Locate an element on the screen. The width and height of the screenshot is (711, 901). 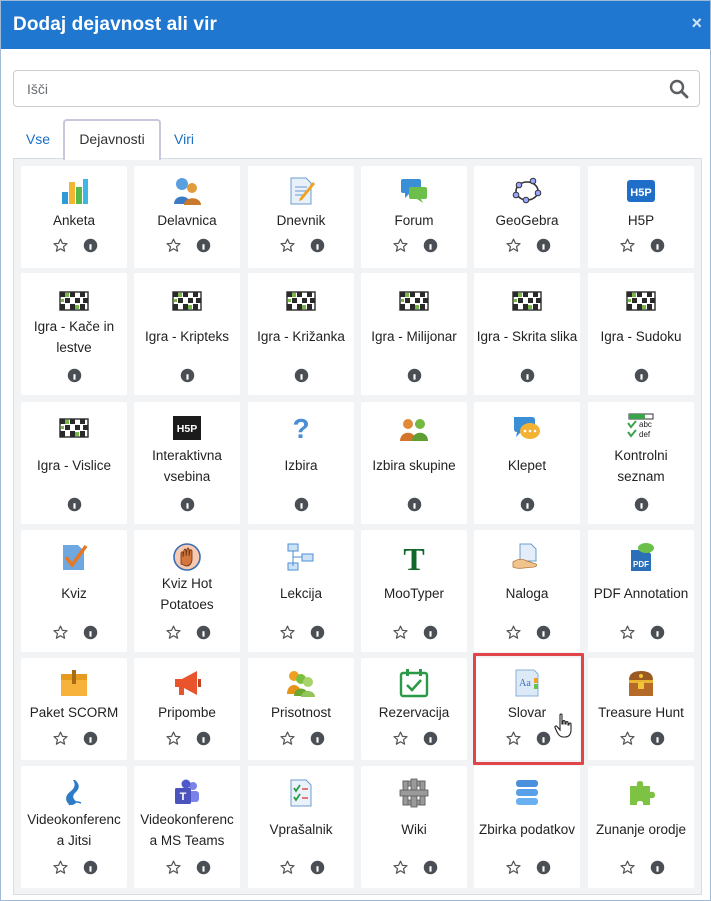
activity-card: Igra - Milijonar is located at coordinates (414, 334).